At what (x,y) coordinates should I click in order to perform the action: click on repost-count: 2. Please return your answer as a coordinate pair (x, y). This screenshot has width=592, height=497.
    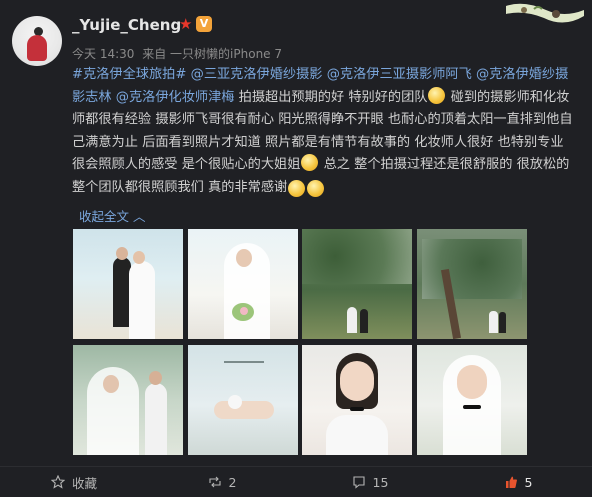
    Looking at the image, I should click on (232, 482).